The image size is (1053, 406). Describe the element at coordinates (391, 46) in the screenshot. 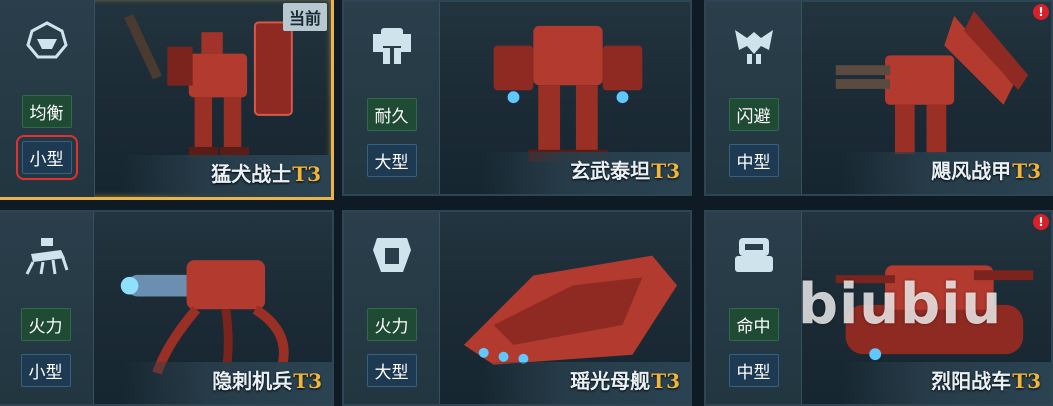

I see `heavy-class-icon` at that location.